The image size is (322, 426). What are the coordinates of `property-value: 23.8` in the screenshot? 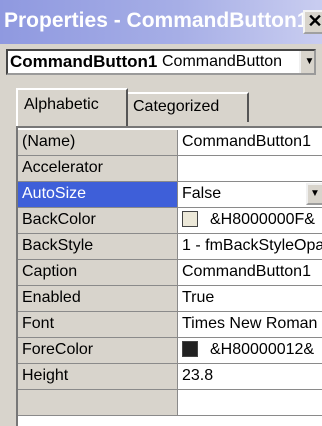 It's located at (250, 377).